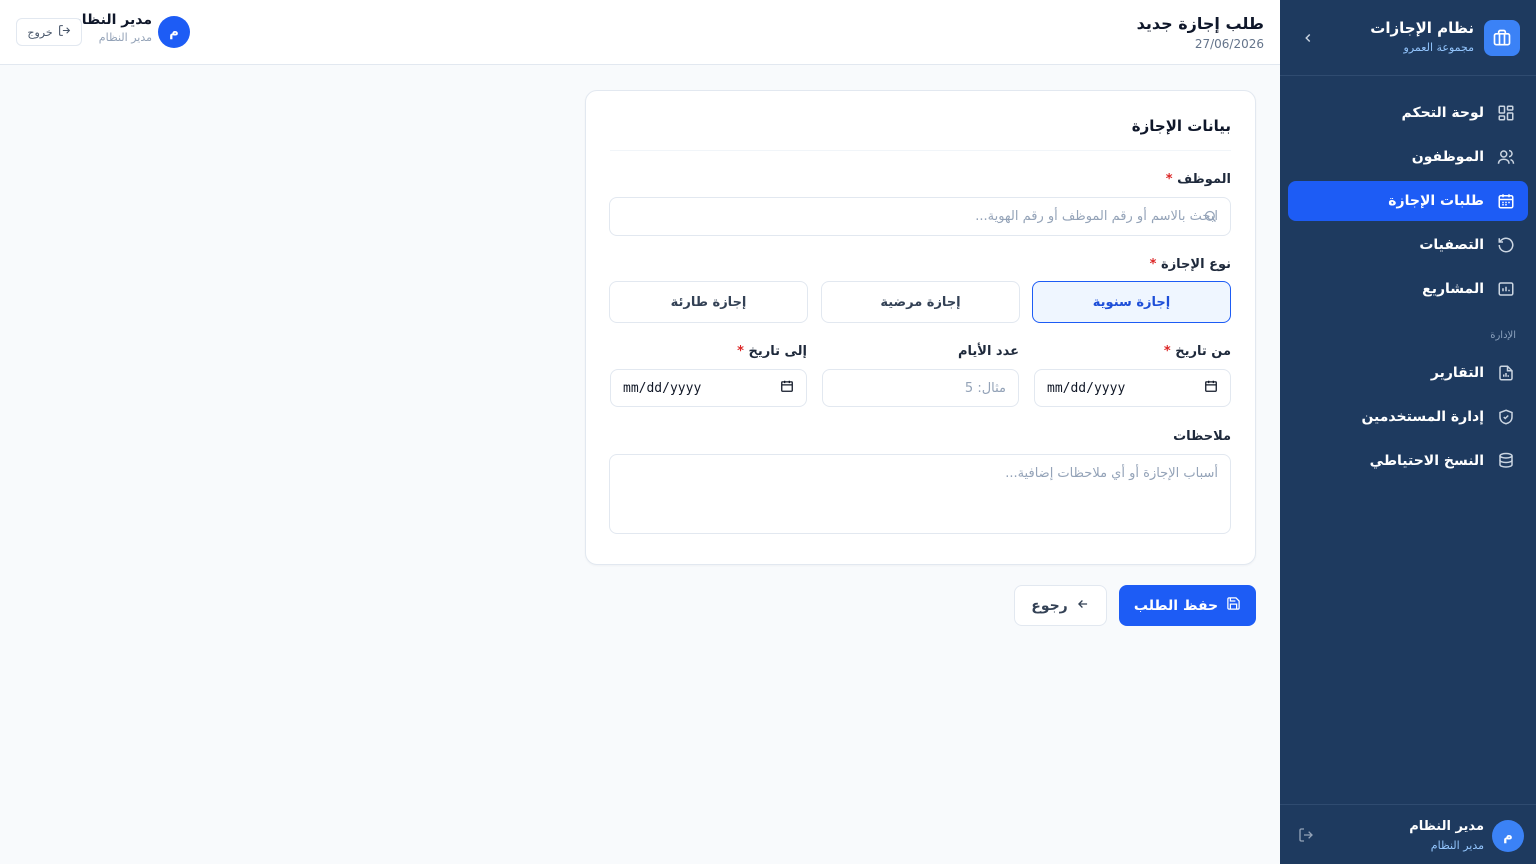  I want to click on sidebar-item-label: إدارة المستخدمين, so click(1422, 417).